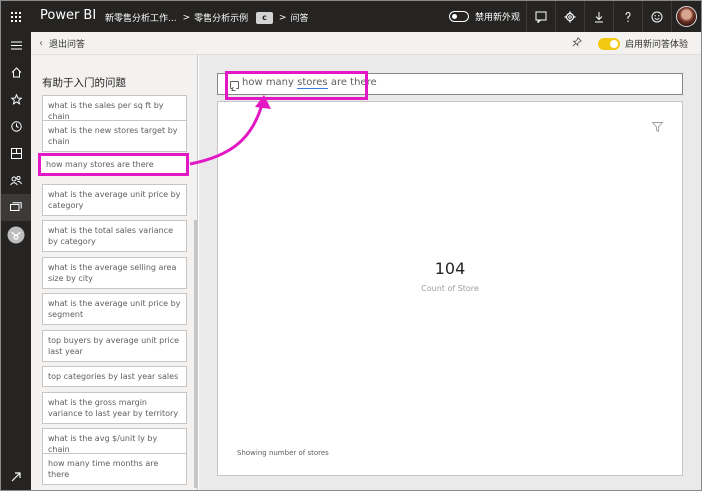 This screenshot has height=491, width=702. Describe the element at coordinates (498, 18) in the screenshot. I see `new-look-toggle-label: 禁用新外观` at that location.